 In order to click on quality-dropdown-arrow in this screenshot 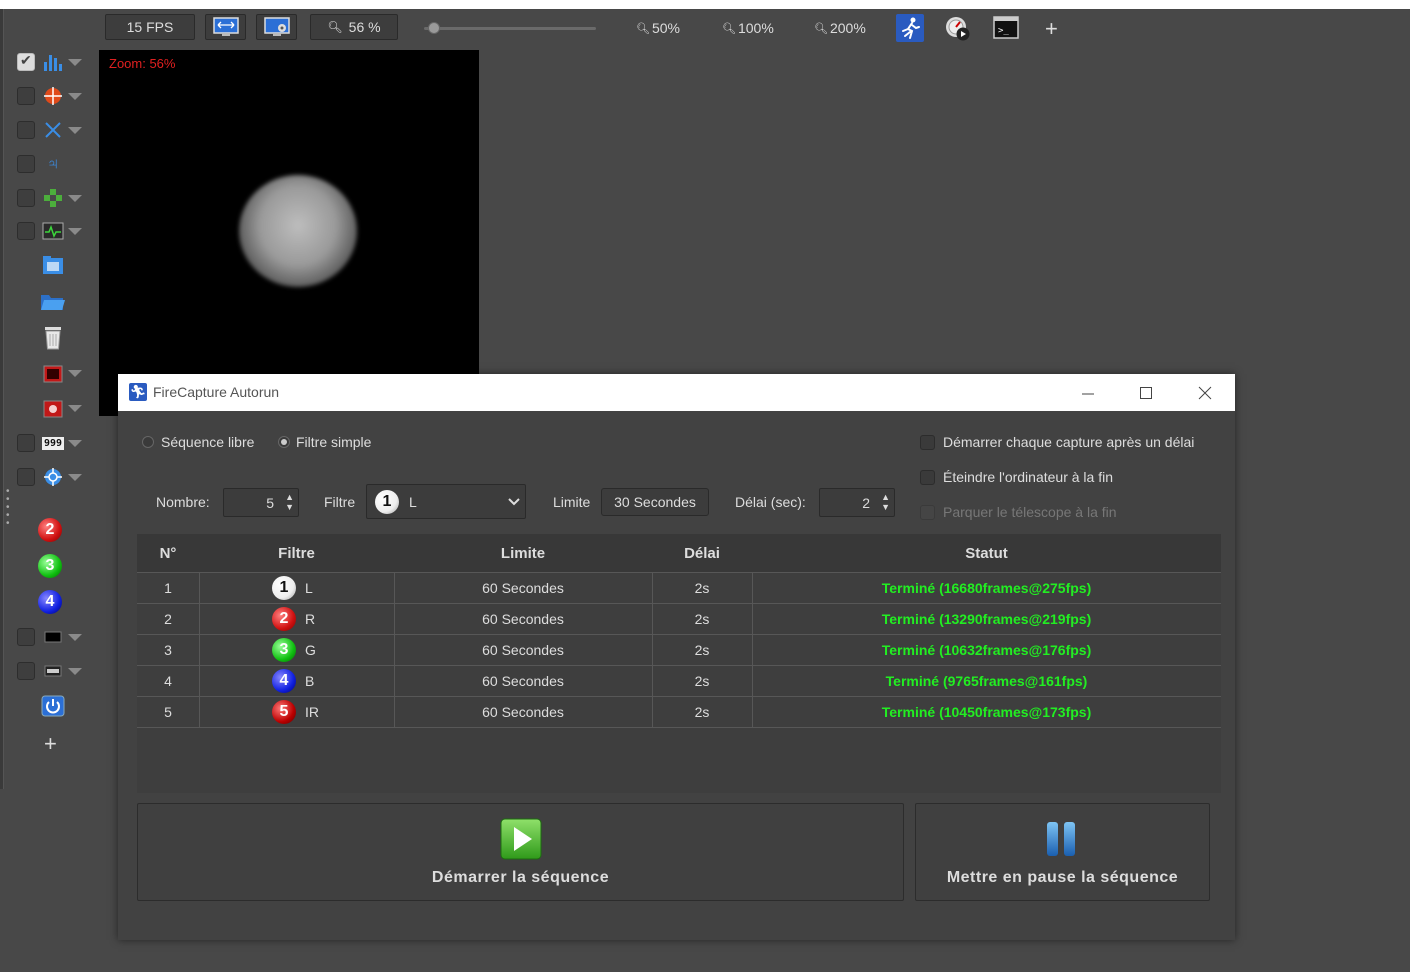, I will do `click(75, 231)`.